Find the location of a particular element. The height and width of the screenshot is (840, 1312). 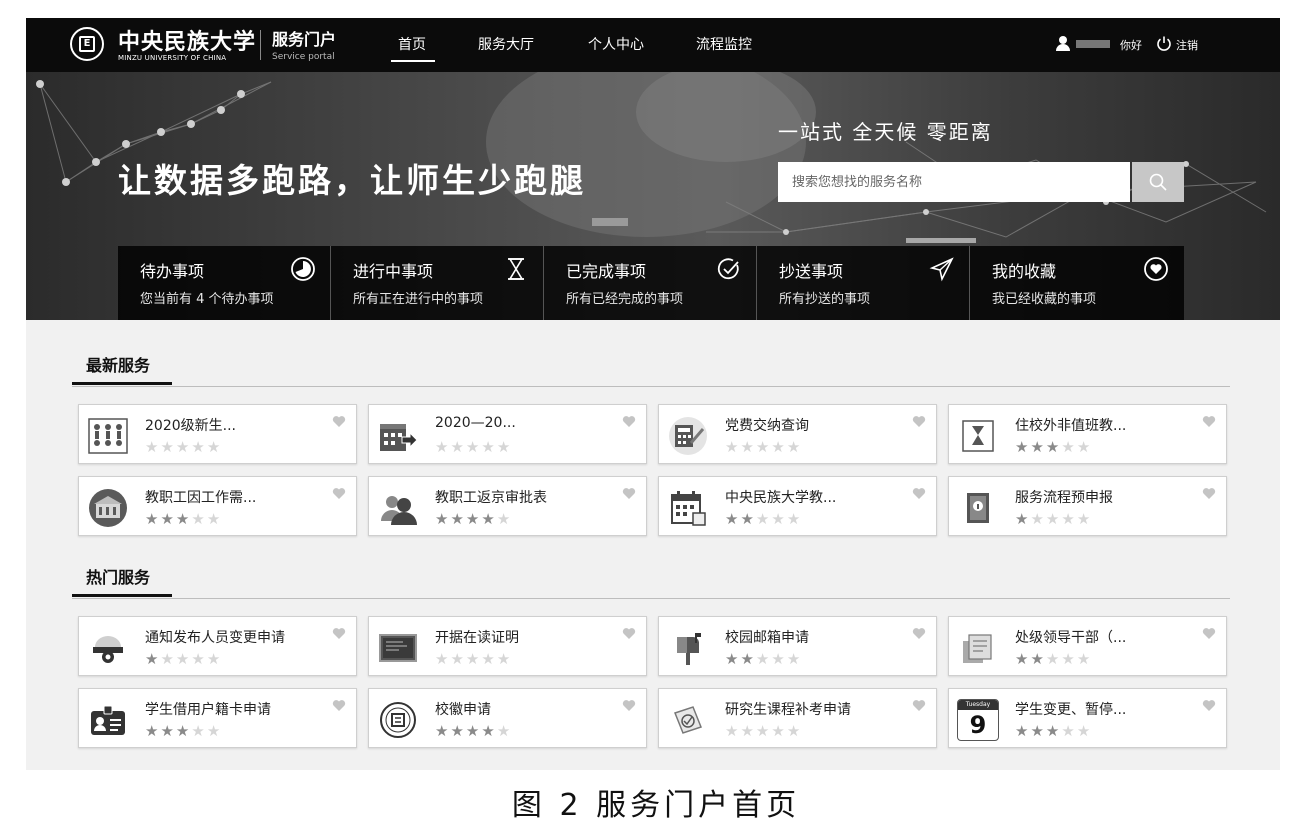

quick-link-cc: 抄送事项 所有抄送的事项 is located at coordinates (863, 283).